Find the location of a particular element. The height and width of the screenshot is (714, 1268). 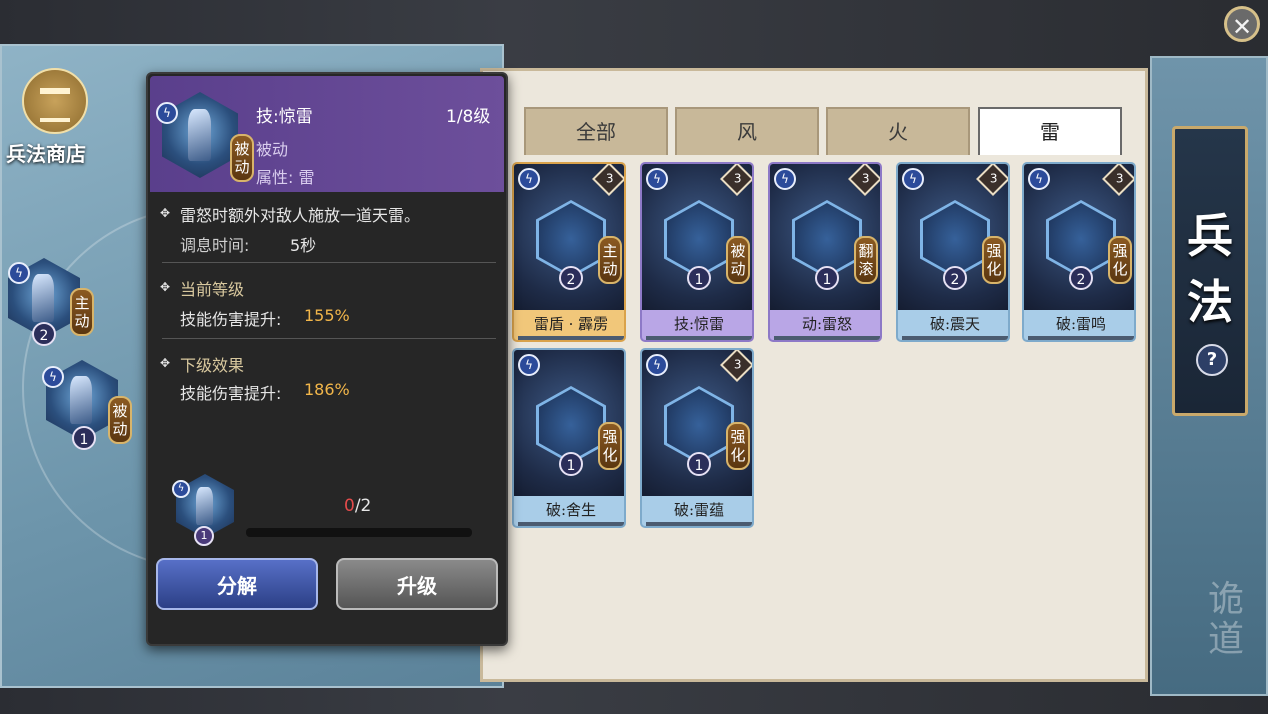

node-level: 2 is located at coordinates (44, 334).